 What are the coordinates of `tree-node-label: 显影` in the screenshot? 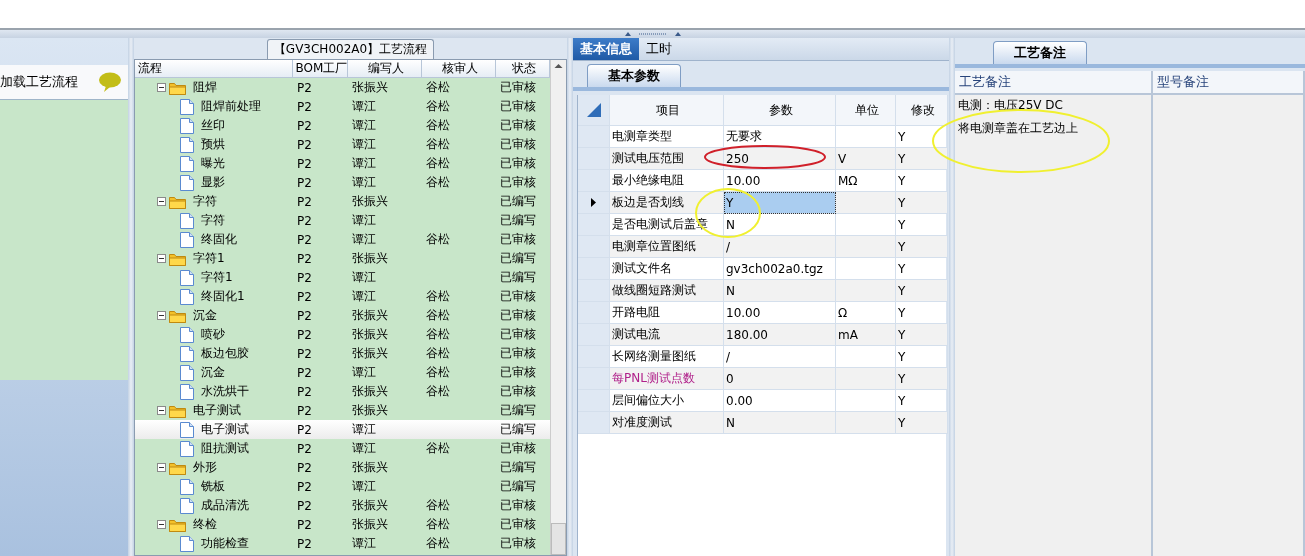 It's located at (211, 182).